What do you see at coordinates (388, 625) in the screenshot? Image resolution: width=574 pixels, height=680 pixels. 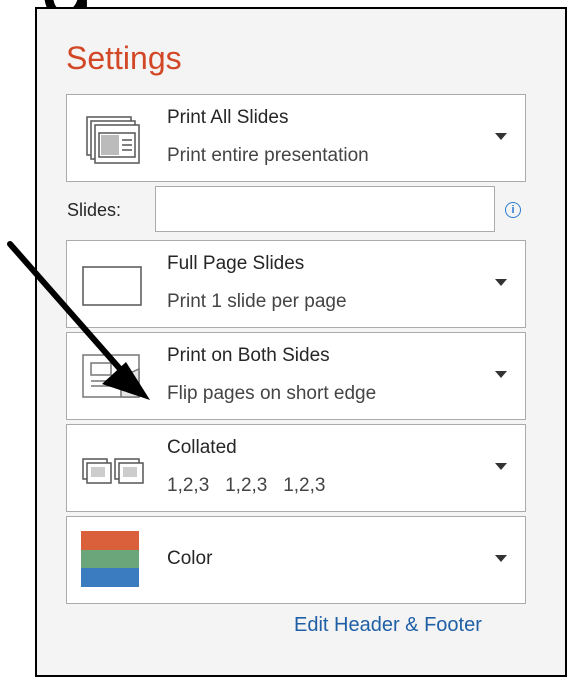 I see `edit-header-footer-link: Edit Header & Footer` at bounding box center [388, 625].